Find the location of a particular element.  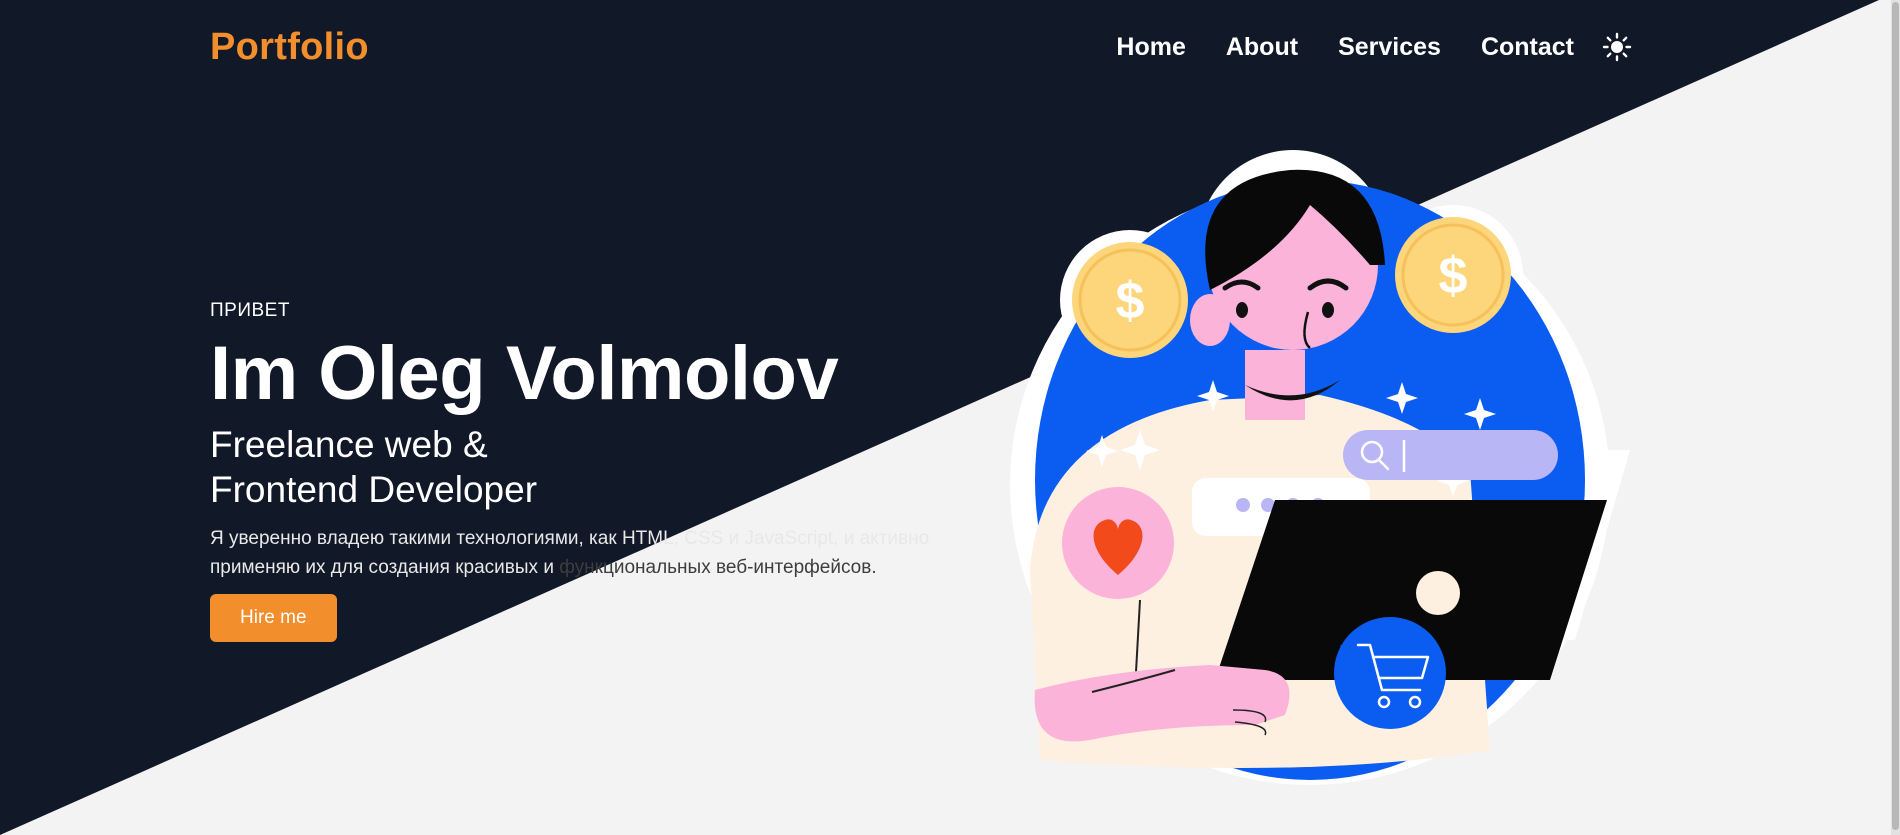

hero-role-line1: Freelance web & is located at coordinates (349, 444).